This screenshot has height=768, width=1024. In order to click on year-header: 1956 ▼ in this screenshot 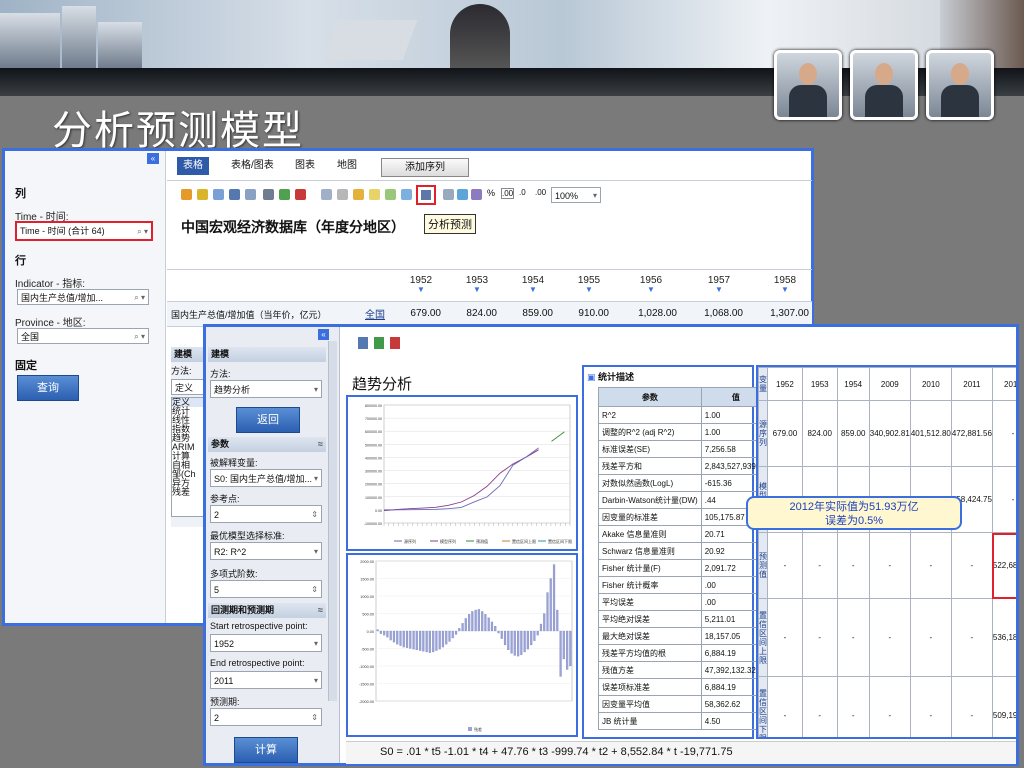, I will do `click(651, 284)`.